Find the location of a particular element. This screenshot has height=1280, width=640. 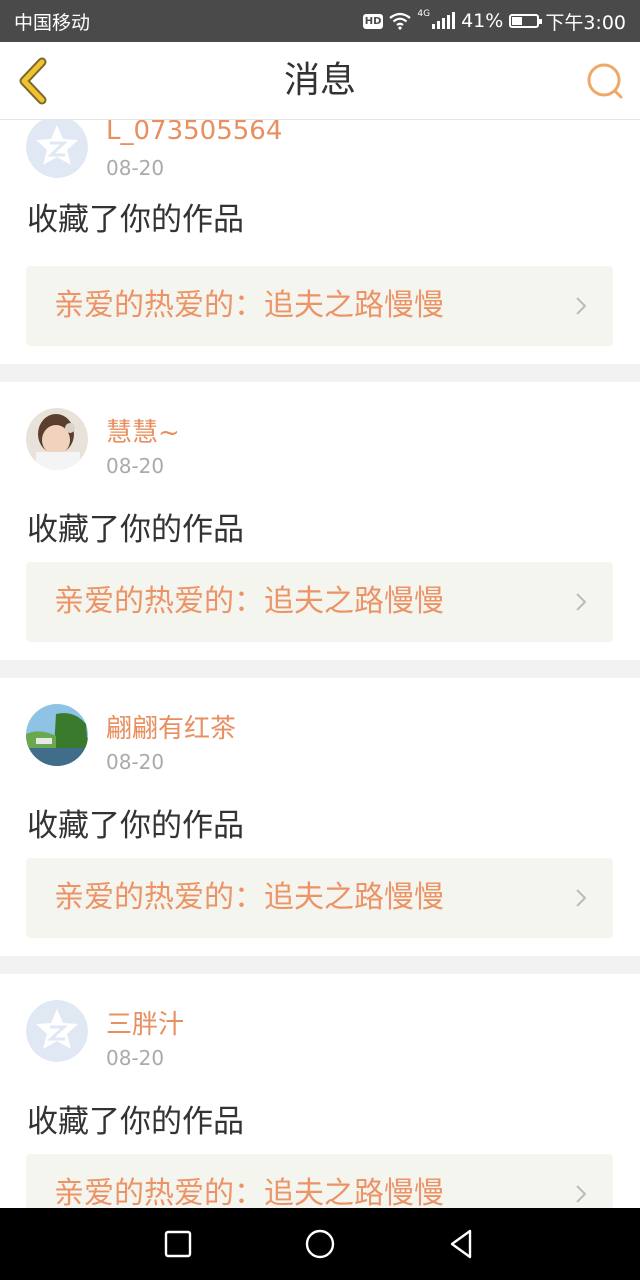

app-header: 消息 is located at coordinates (320, 81).